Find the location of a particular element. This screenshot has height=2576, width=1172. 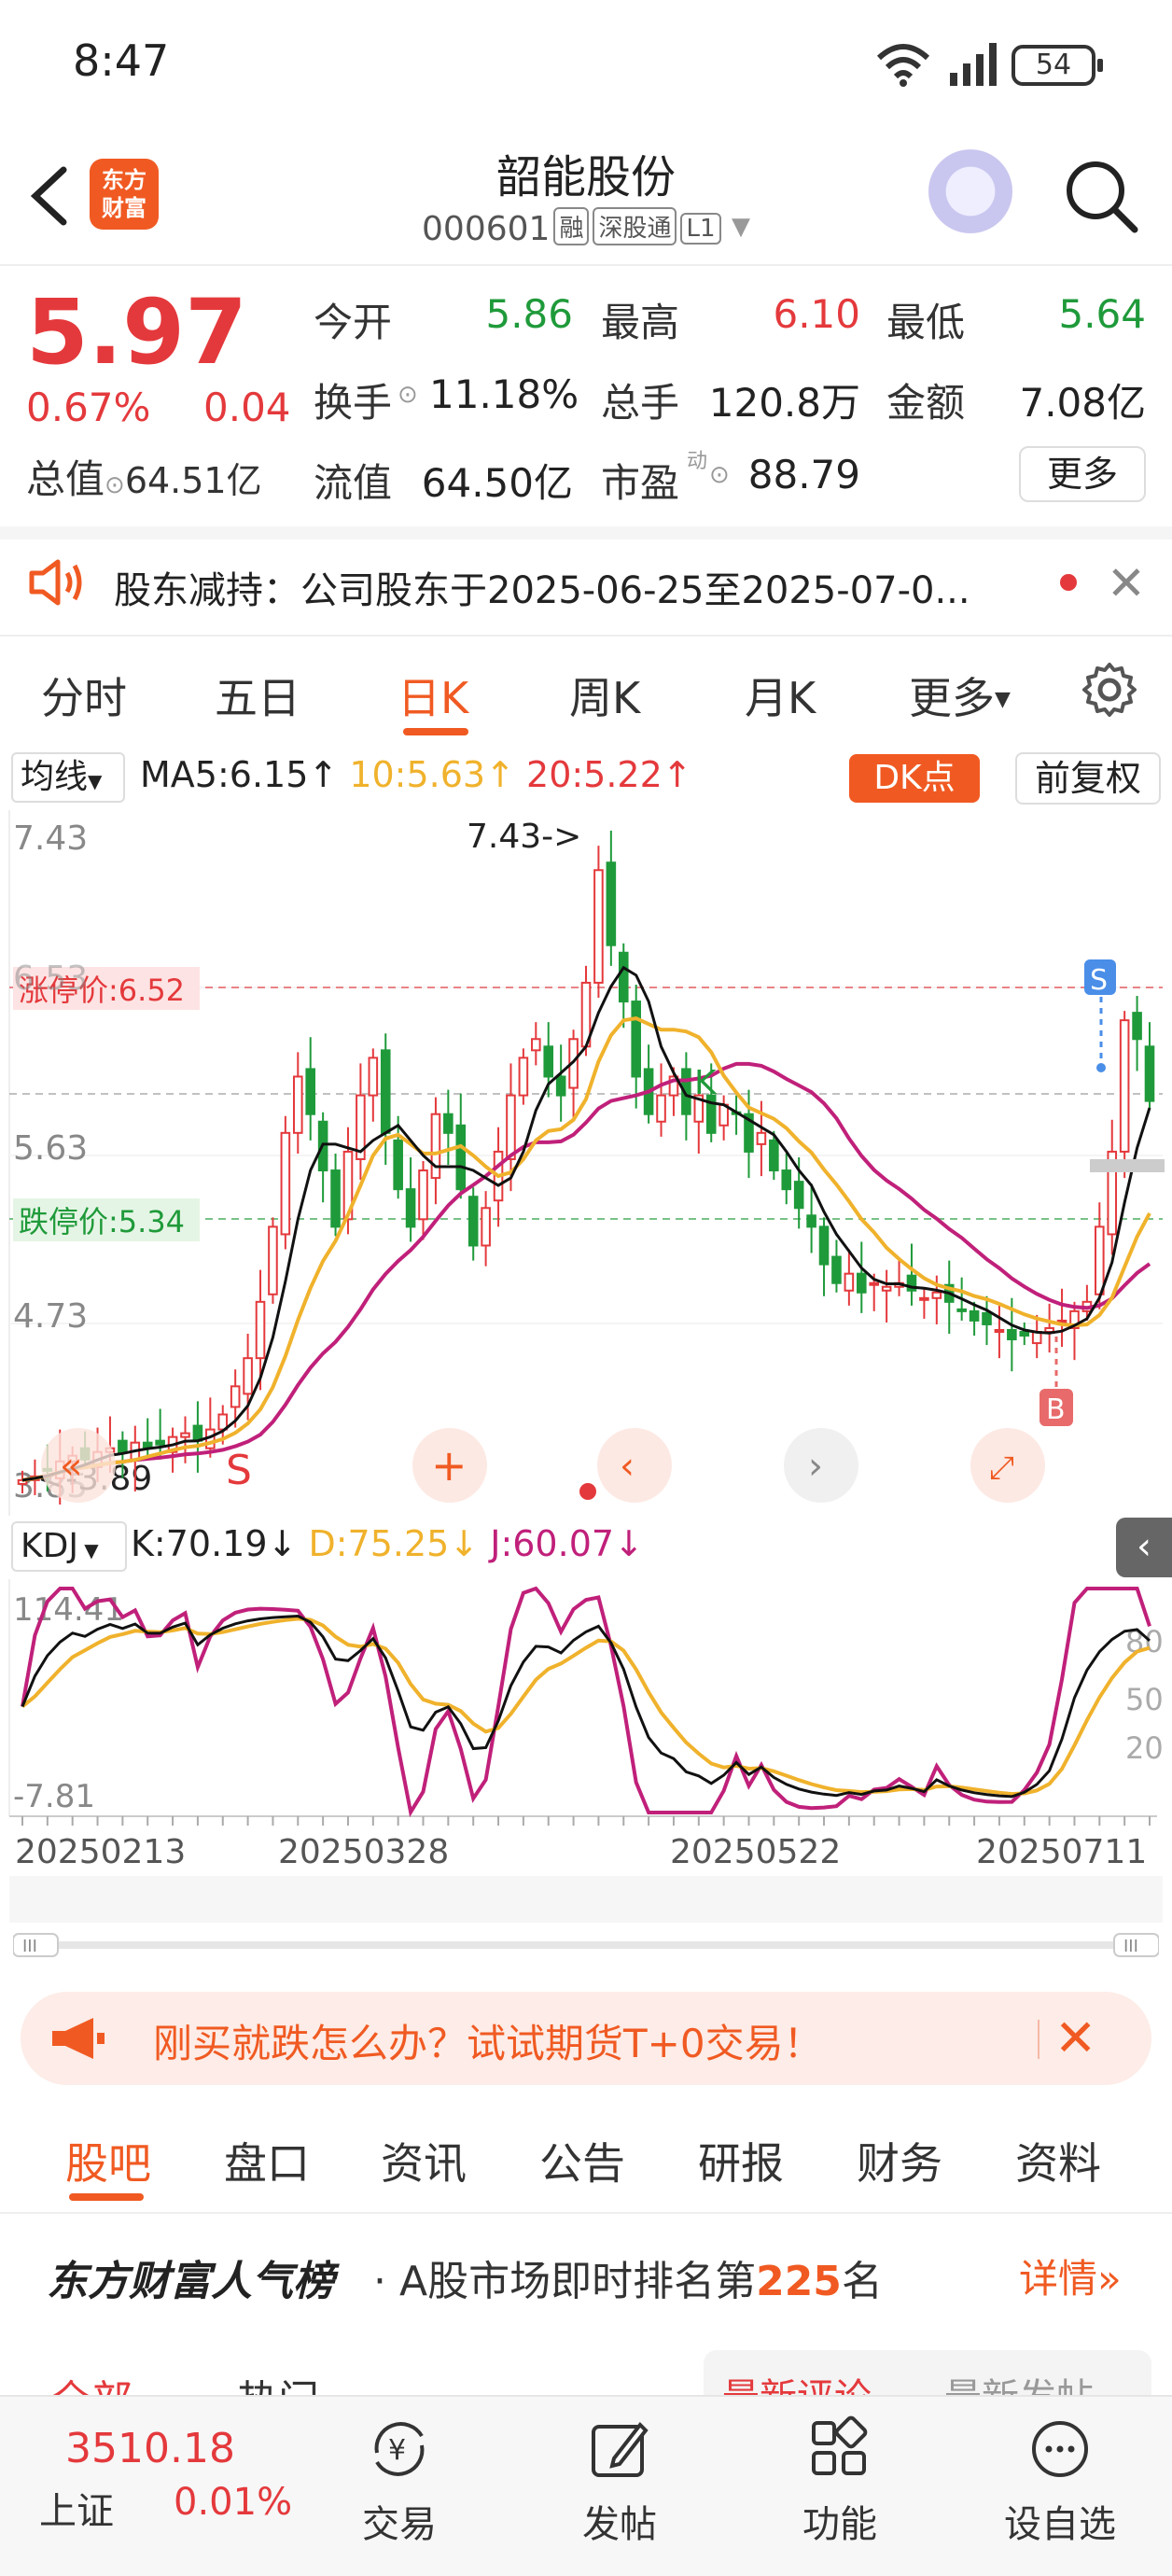

nav-trade: ¥ 交易 is located at coordinates (399, 2481).